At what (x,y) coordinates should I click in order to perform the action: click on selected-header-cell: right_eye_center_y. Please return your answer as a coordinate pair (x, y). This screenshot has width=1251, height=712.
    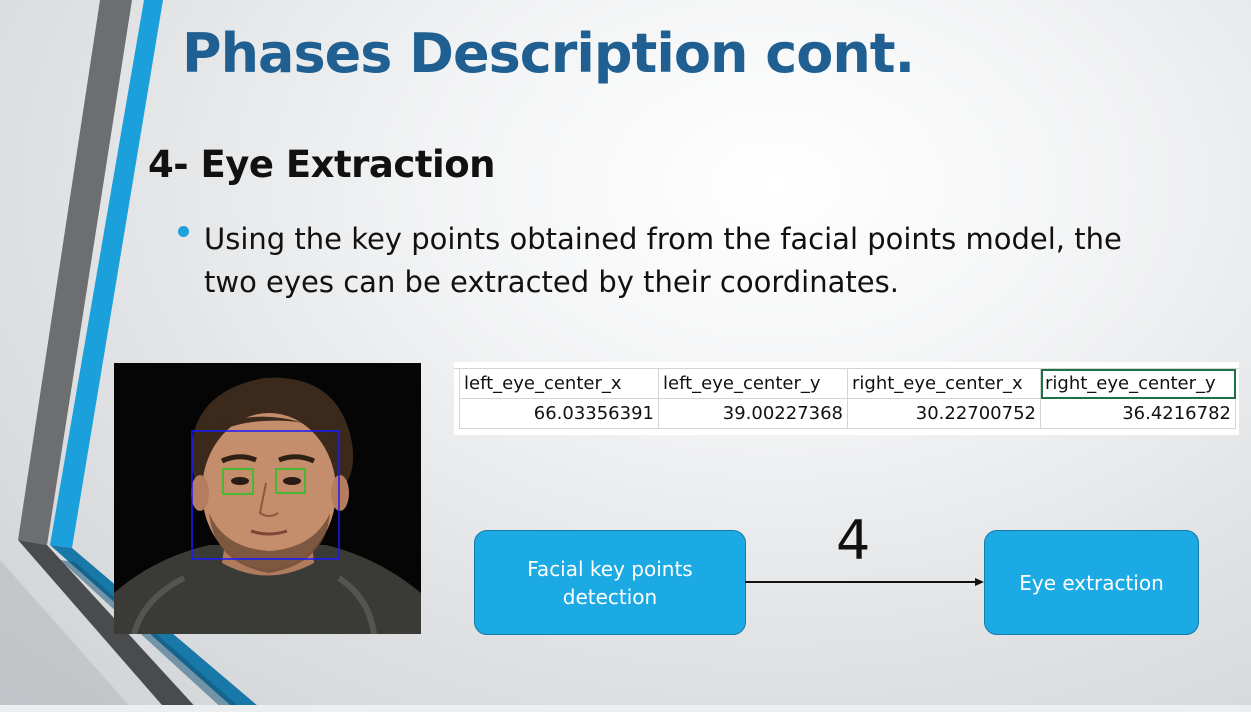
    Looking at the image, I should click on (1138, 383).